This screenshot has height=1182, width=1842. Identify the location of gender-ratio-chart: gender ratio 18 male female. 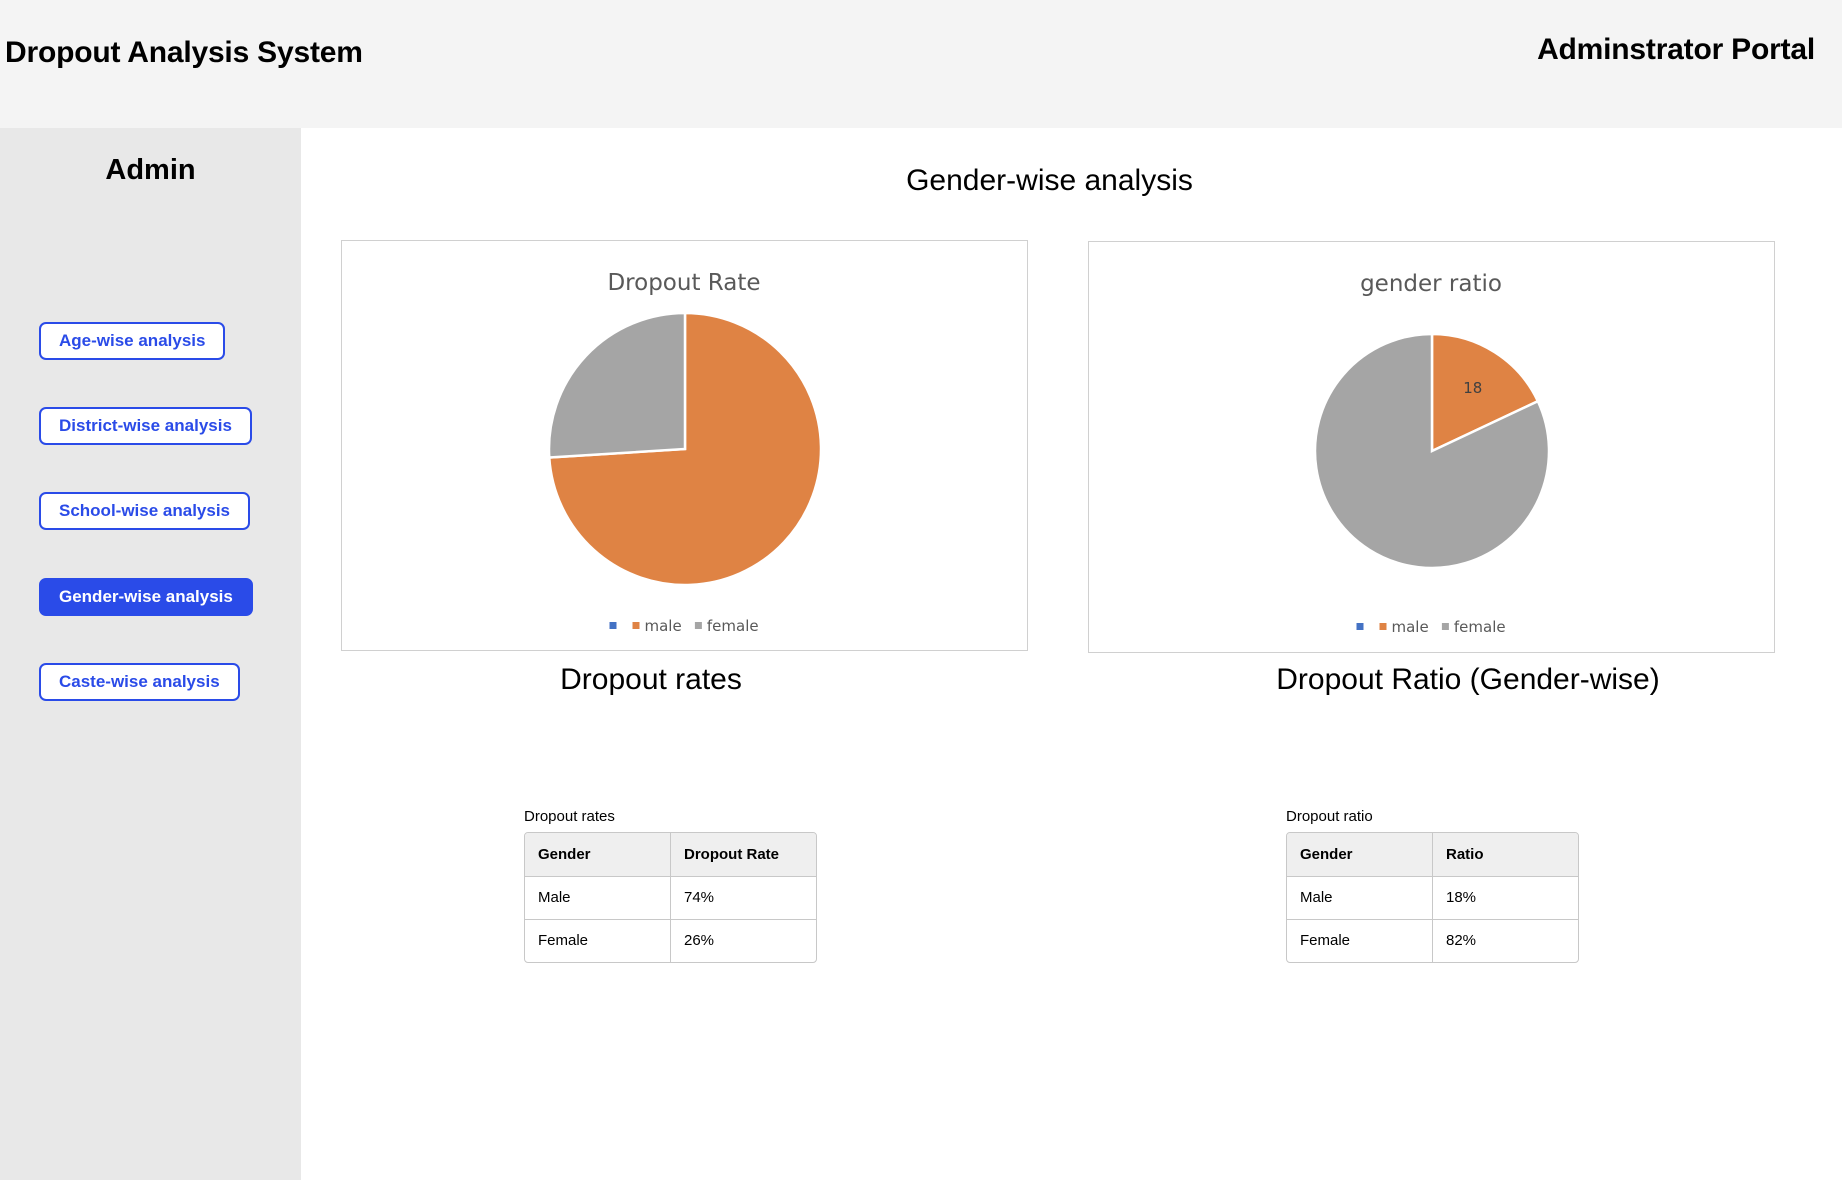
(1431, 447).